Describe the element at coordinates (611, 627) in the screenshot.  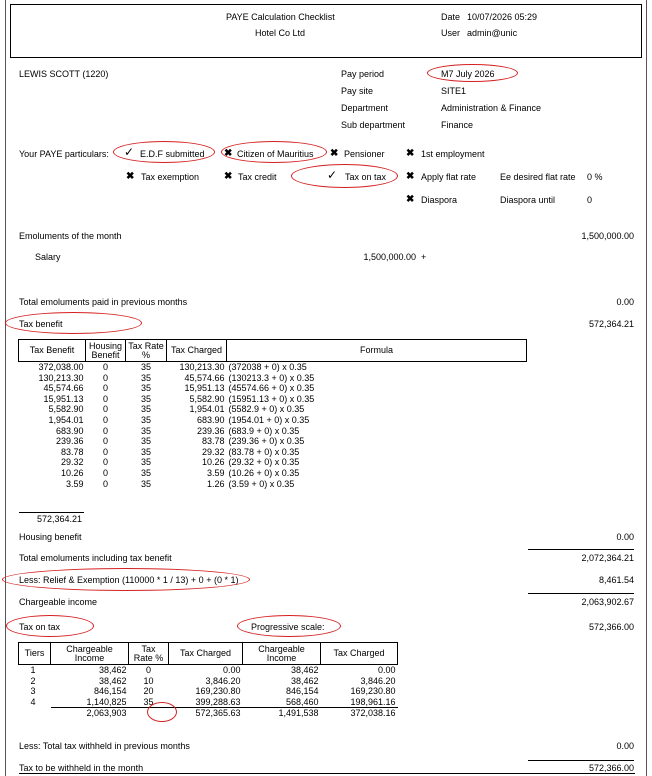
I see `tax-on-tax-value: 572,366.00` at that location.